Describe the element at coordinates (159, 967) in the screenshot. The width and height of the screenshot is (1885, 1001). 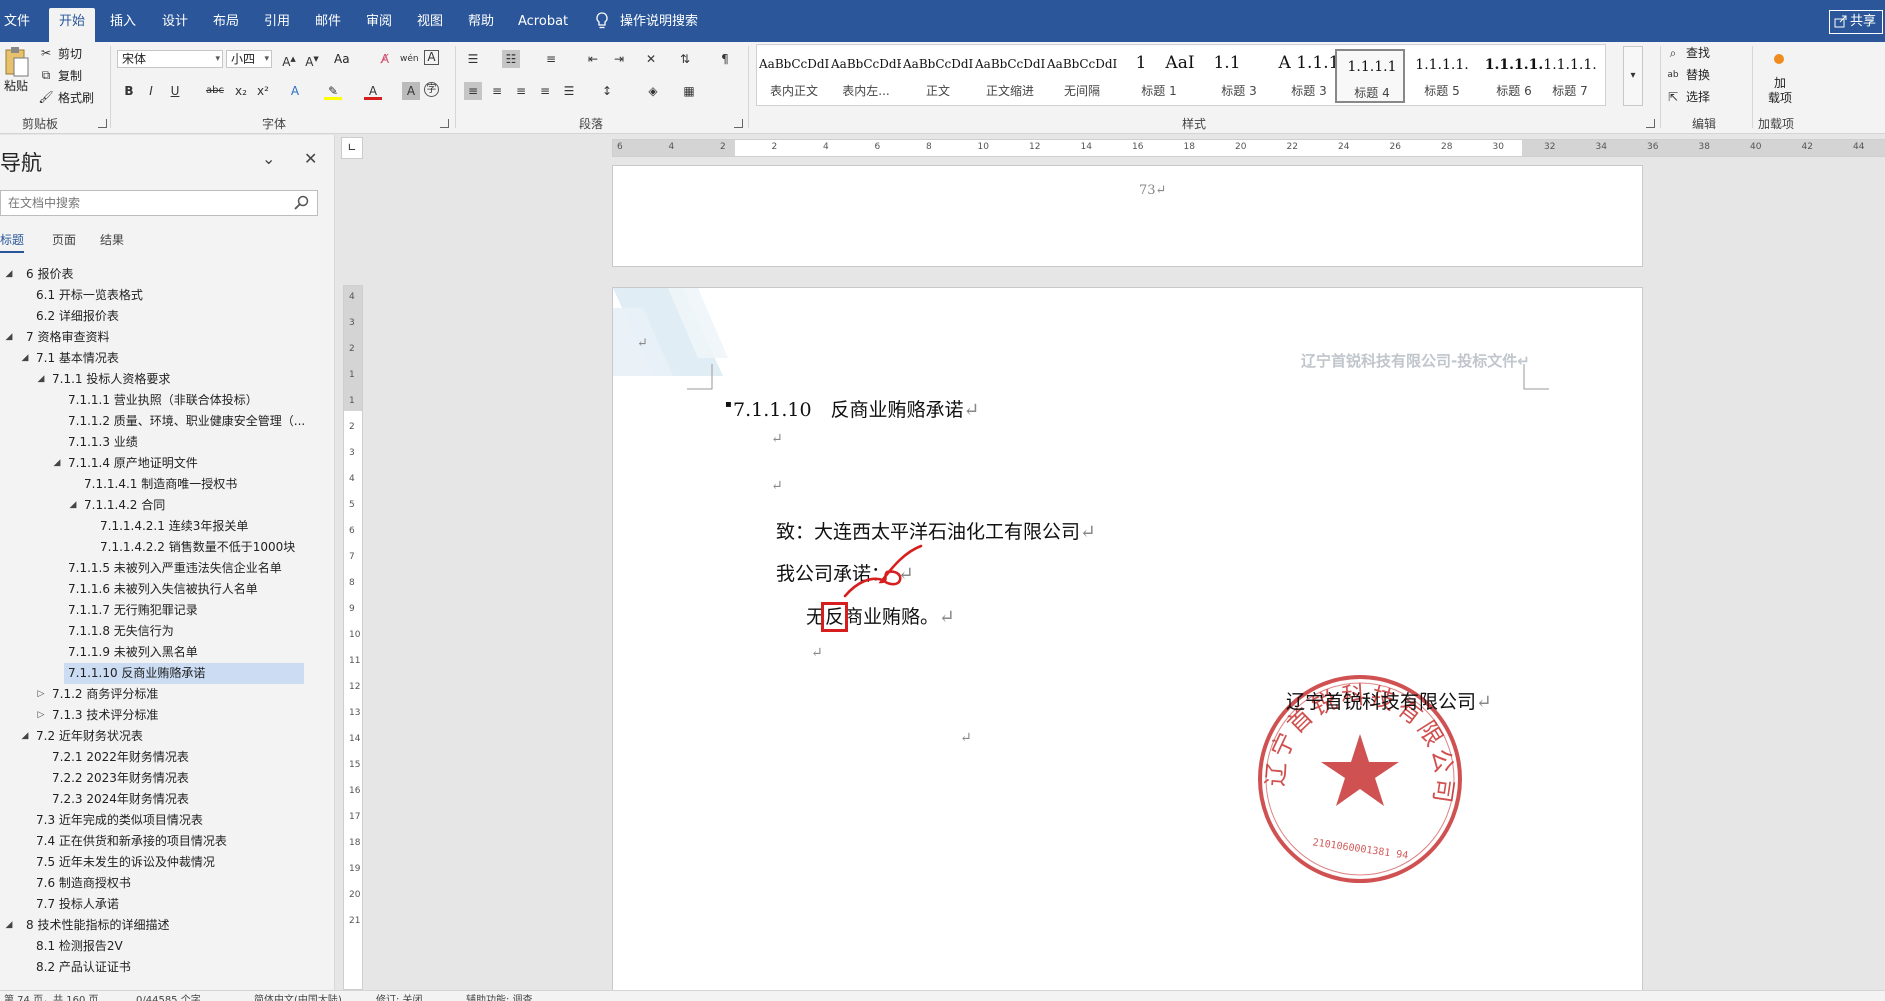
I see `nav-item: 8.2 产品认证证书` at that location.